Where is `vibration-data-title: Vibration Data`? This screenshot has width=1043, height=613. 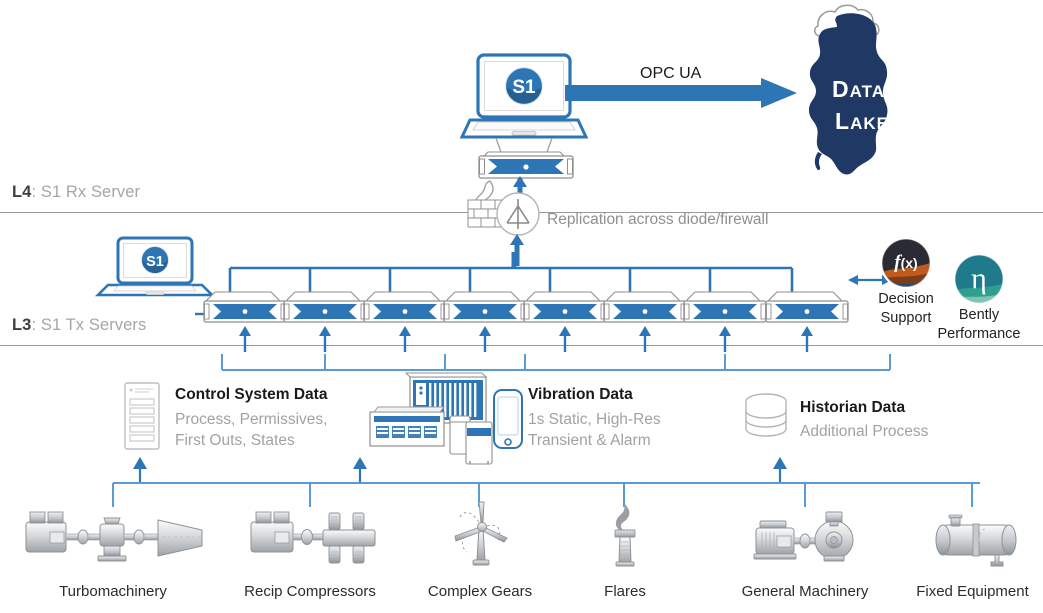 vibration-data-title: Vibration Data is located at coordinates (580, 394).